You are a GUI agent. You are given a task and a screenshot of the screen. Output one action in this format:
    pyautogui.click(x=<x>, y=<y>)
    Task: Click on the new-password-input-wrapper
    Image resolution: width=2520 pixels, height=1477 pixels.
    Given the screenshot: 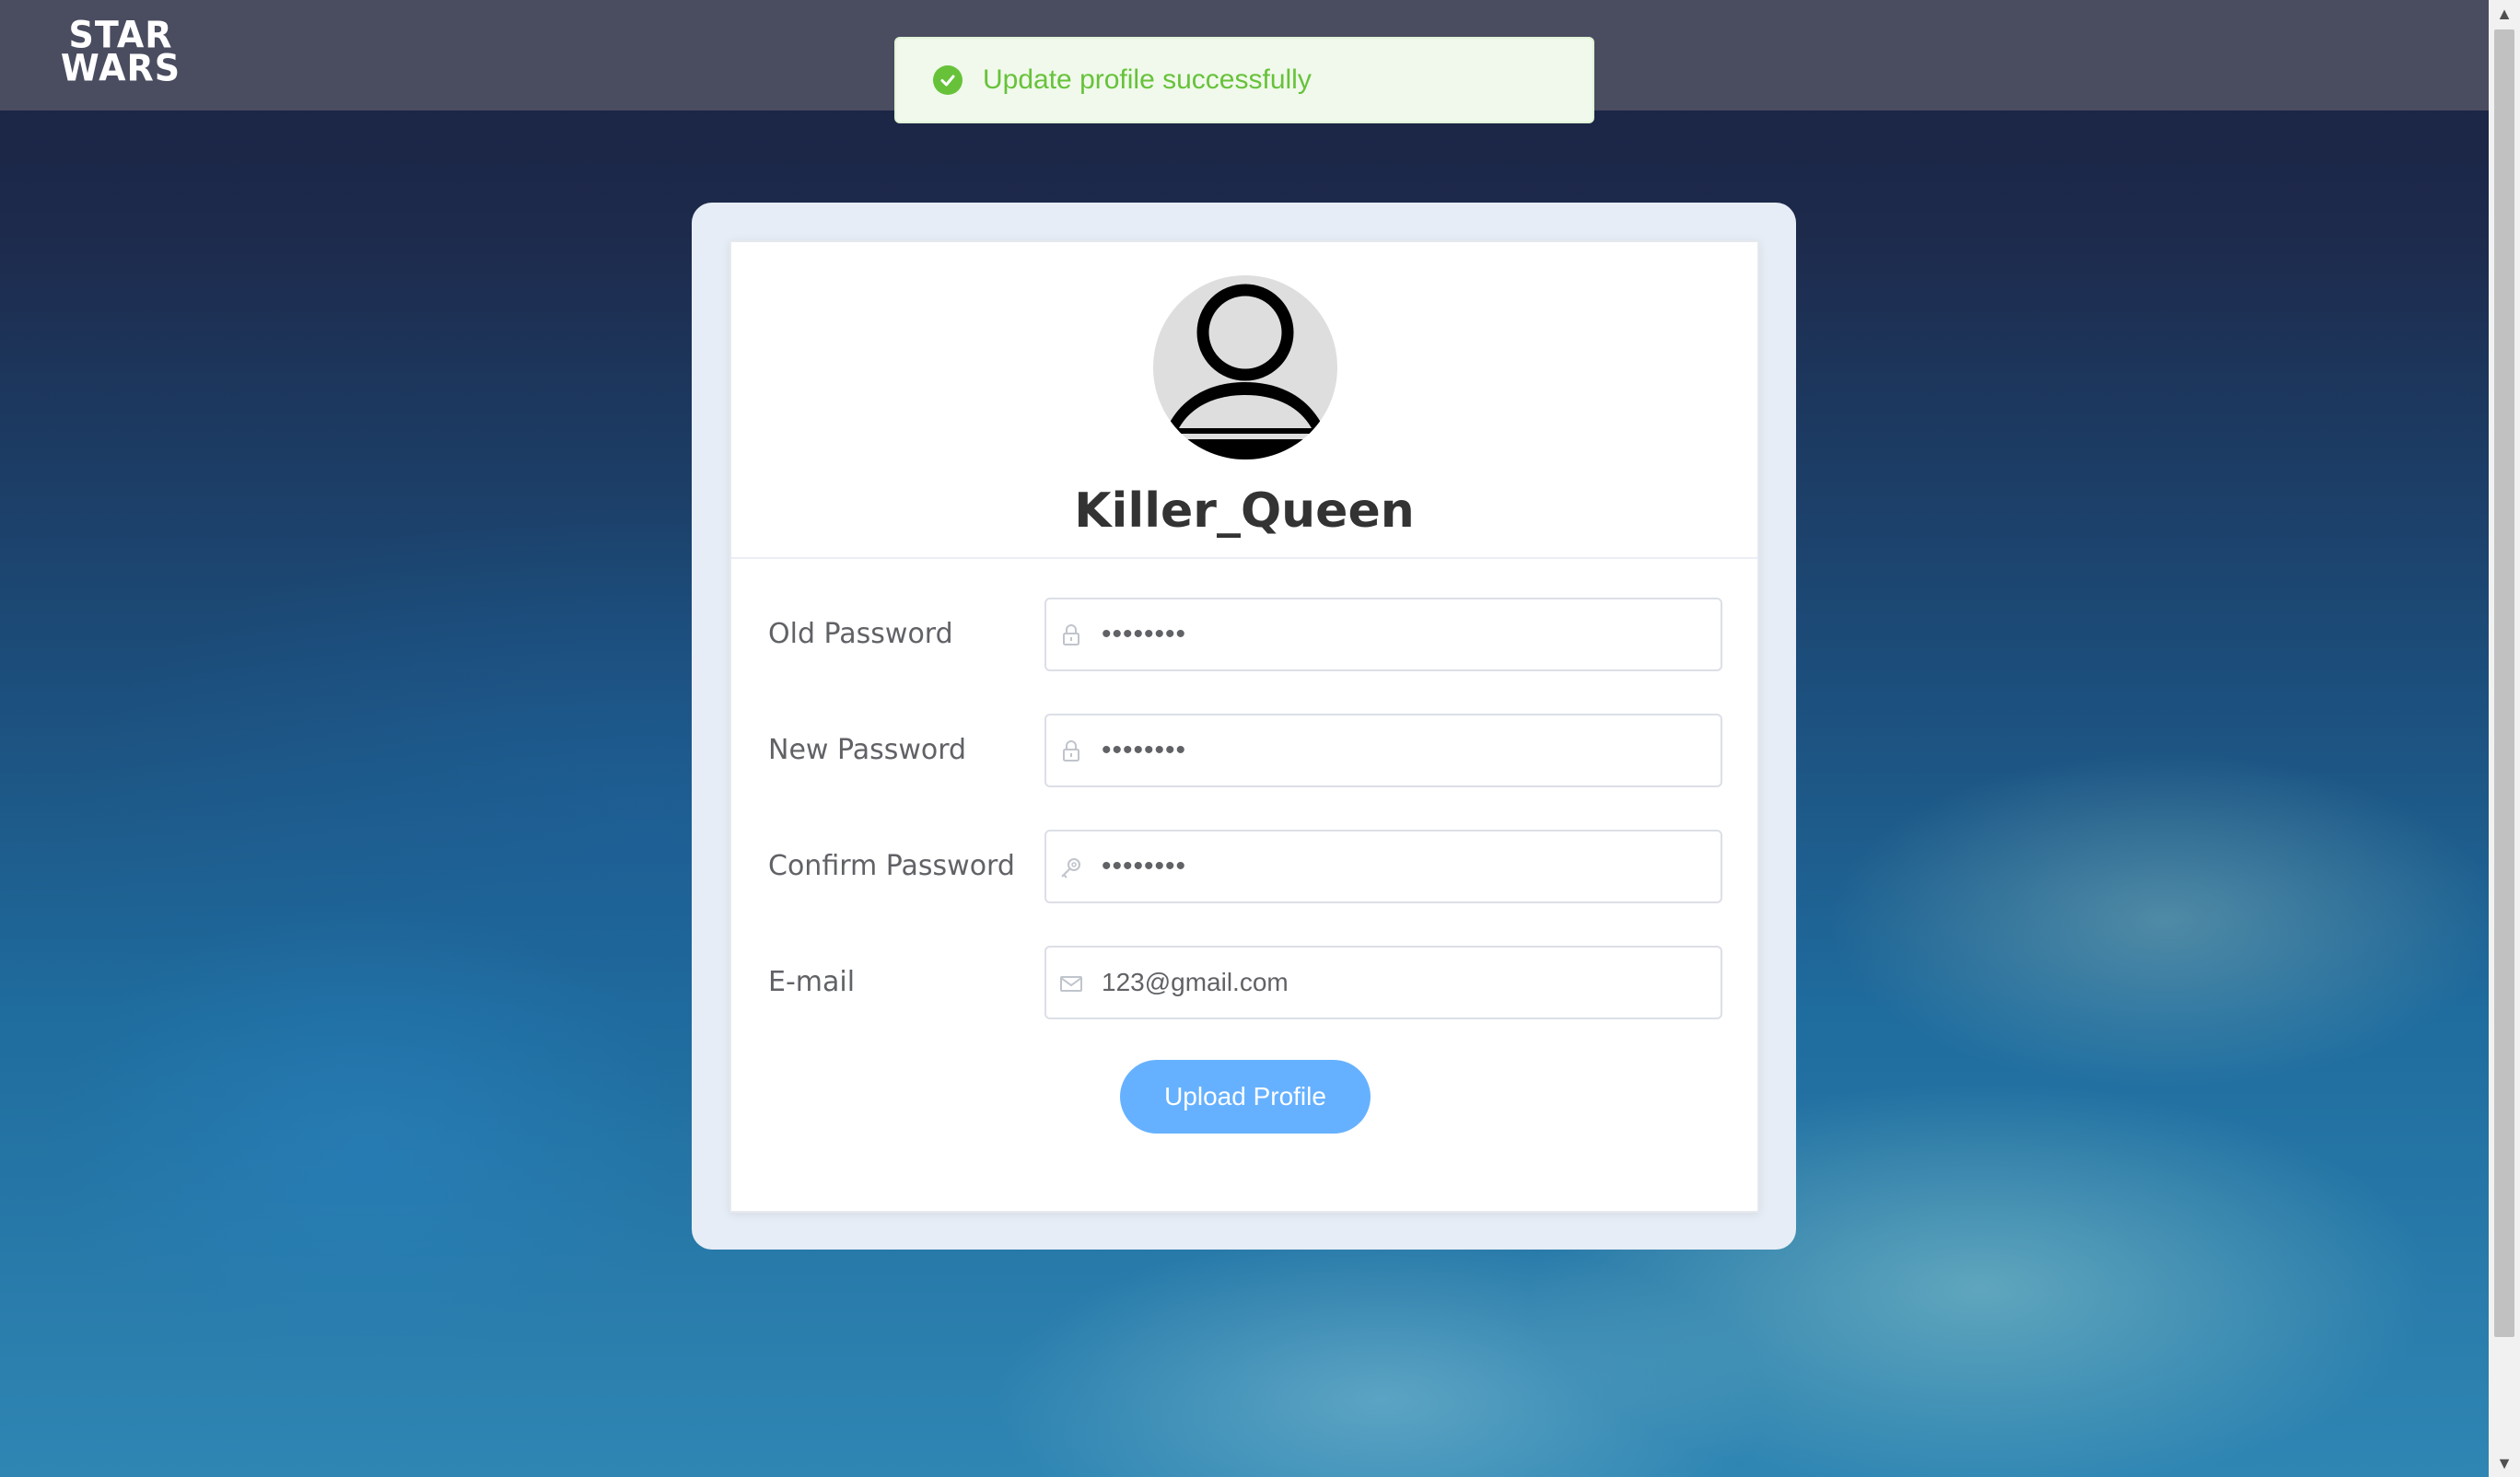 What is the action you would take?
    pyautogui.click(x=1383, y=750)
    